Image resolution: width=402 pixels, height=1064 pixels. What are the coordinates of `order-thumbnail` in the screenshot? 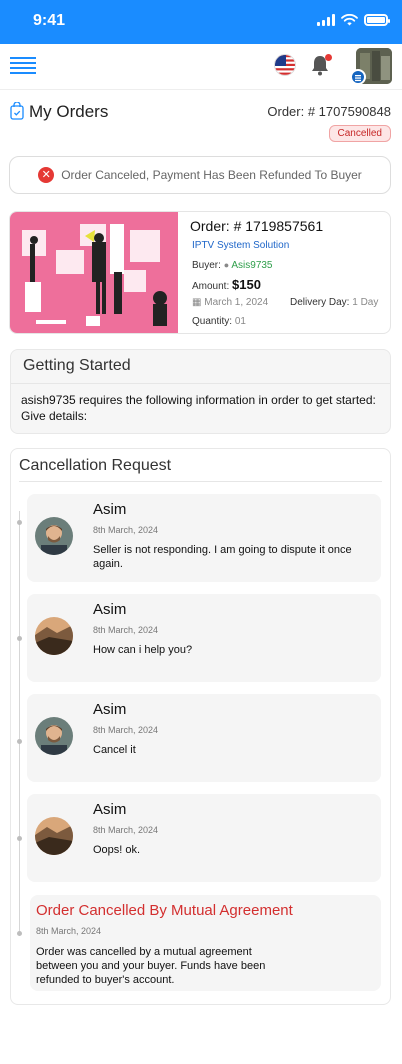 It's located at (94, 272).